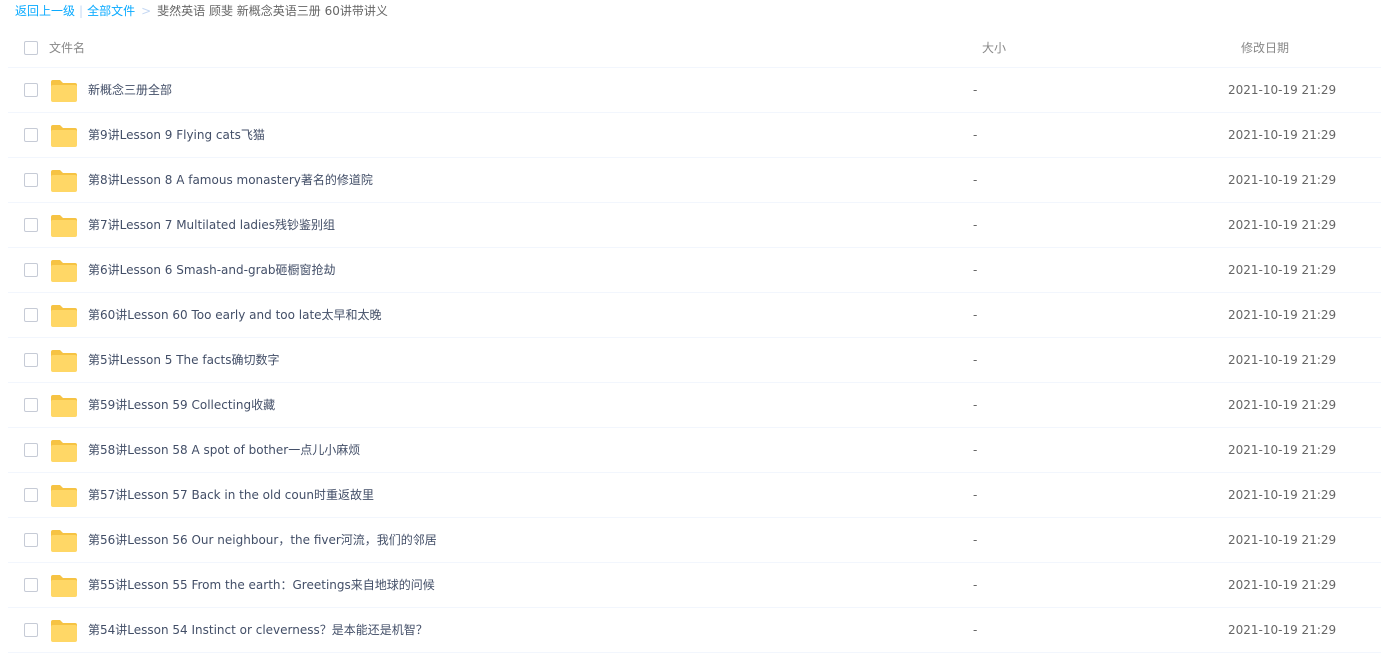  What do you see at coordinates (181, 405) in the screenshot?
I see `file-name-link: 第59讲Lesson 59 Collecting收藏` at bounding box center [181, 405].